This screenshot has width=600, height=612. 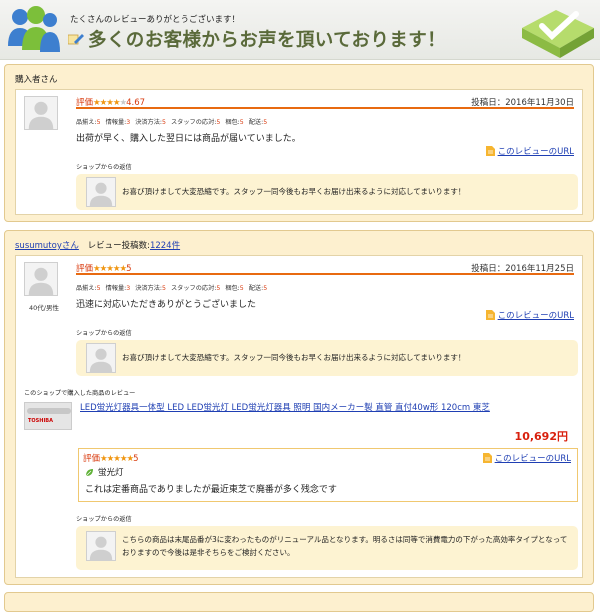 I want to click on rating-row: 評価★★★★★4.67 投稿日：2016年11月30日, so click(x=325, y=102).